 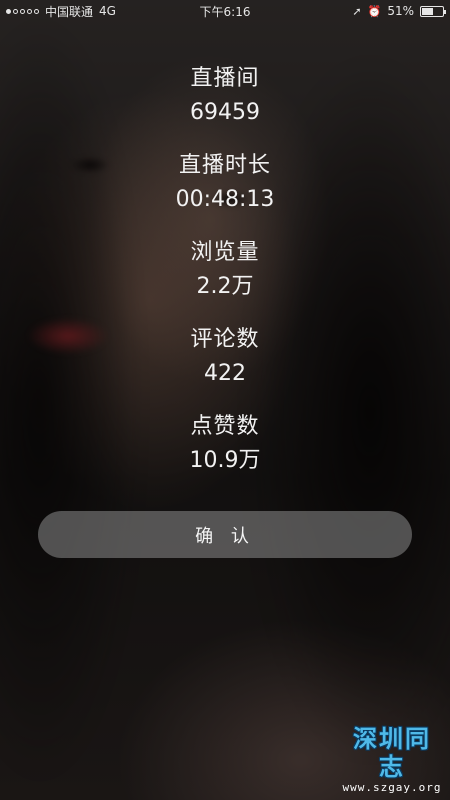 I want to click on stat-value: 422, so click(x=225, y=373).